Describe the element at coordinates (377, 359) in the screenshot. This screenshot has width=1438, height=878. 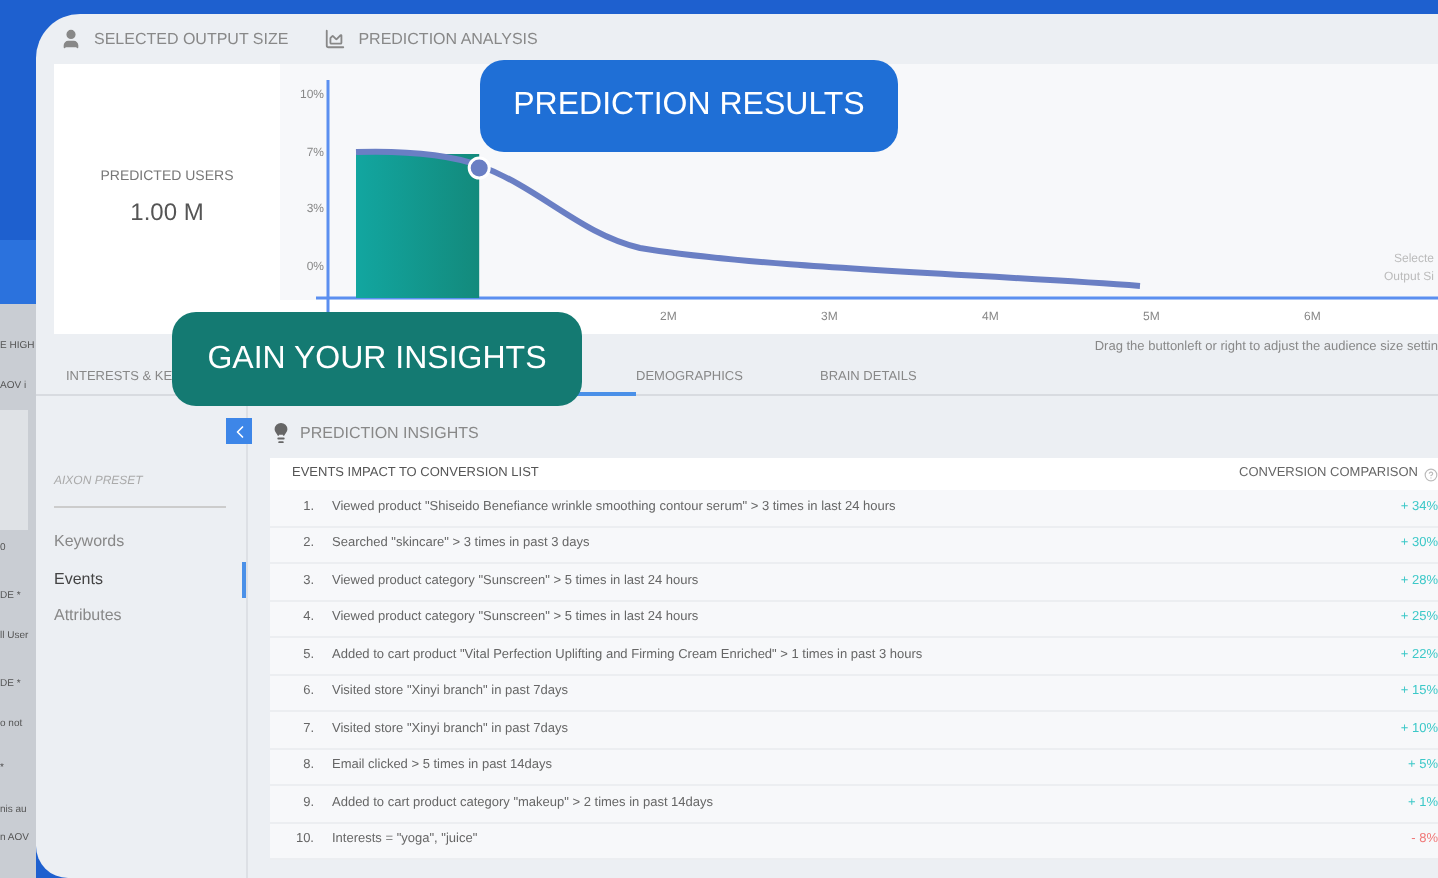
I see `callout-banner: GAIN YOUR INSIGHTS` at that location.